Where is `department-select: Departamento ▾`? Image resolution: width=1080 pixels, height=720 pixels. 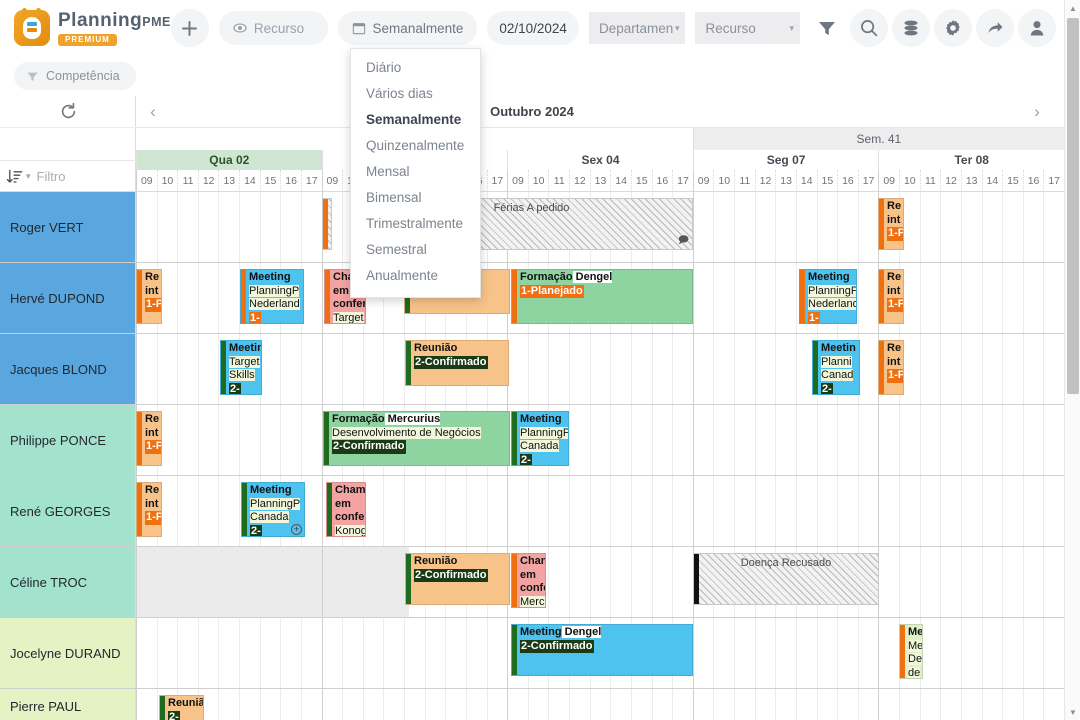 department-select: Departamento ▾ is located at coordinates (637, 28).